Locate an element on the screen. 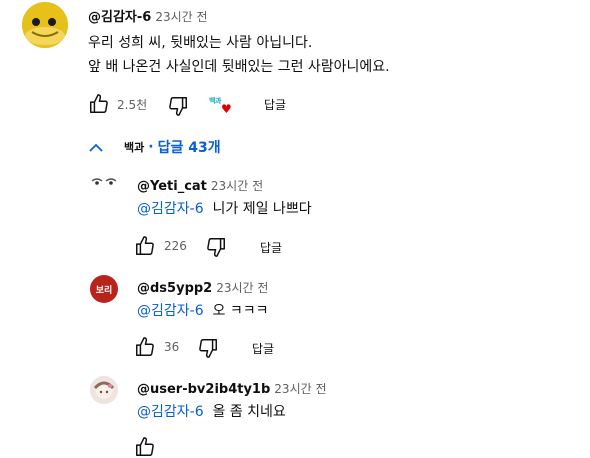  reply-text: @김감자-6 오 ㅋㅋㅋ is located at coordinates (203, 311).